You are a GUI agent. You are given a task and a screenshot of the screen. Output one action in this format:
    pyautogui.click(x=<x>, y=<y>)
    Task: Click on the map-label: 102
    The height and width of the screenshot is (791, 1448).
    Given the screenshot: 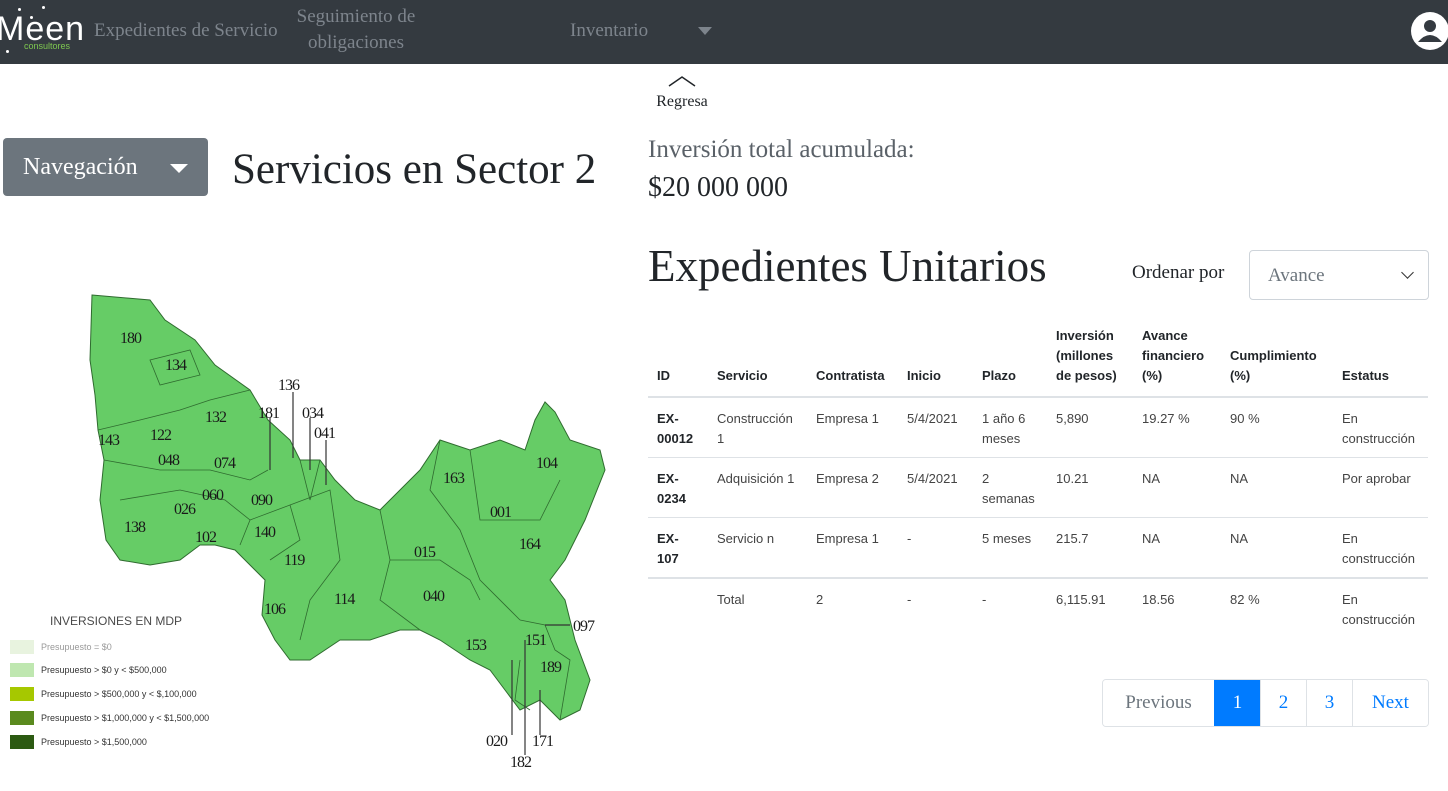 What is the action you would take?
    pyautogui.click(x=206, y=537)
    